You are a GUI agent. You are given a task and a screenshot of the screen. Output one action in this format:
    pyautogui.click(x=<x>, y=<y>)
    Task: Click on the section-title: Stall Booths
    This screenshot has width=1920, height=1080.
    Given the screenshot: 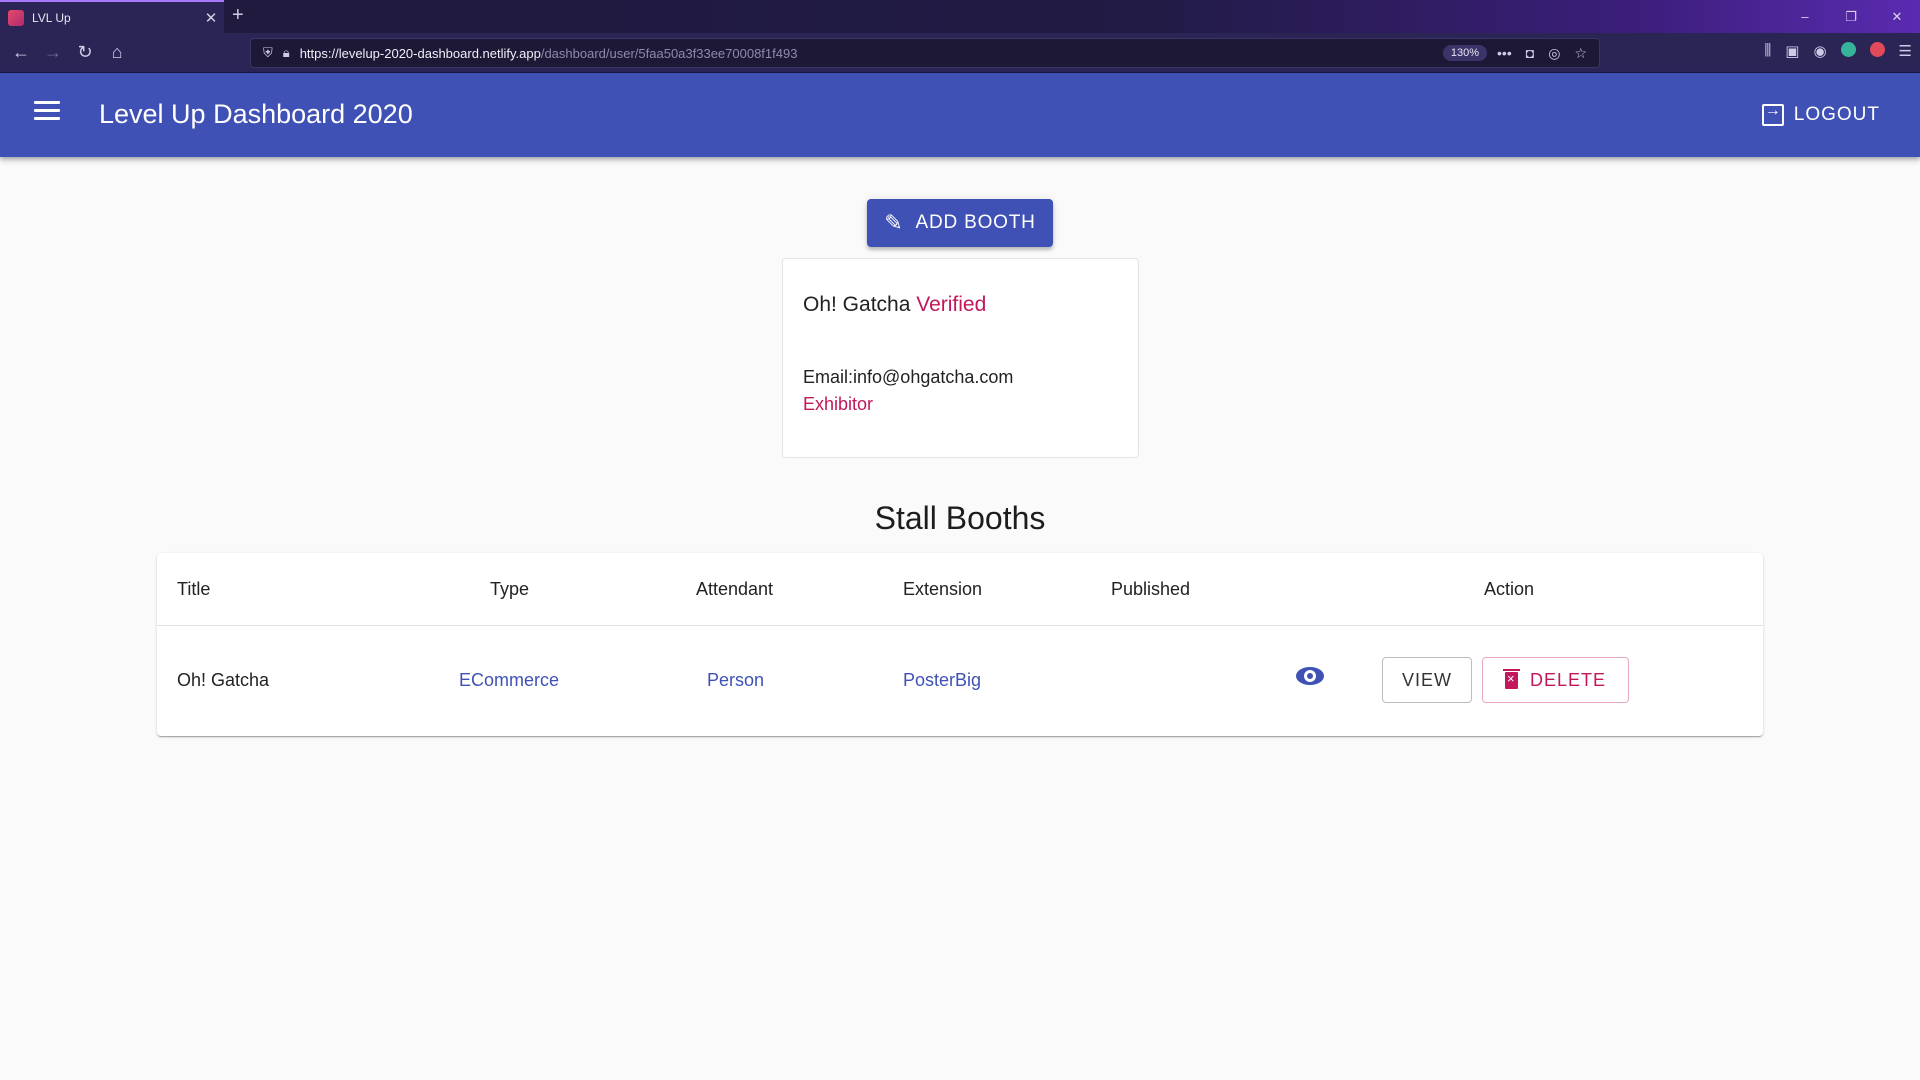 What is the action you would take?
    pyautogui.click(x=960, y=518)
    